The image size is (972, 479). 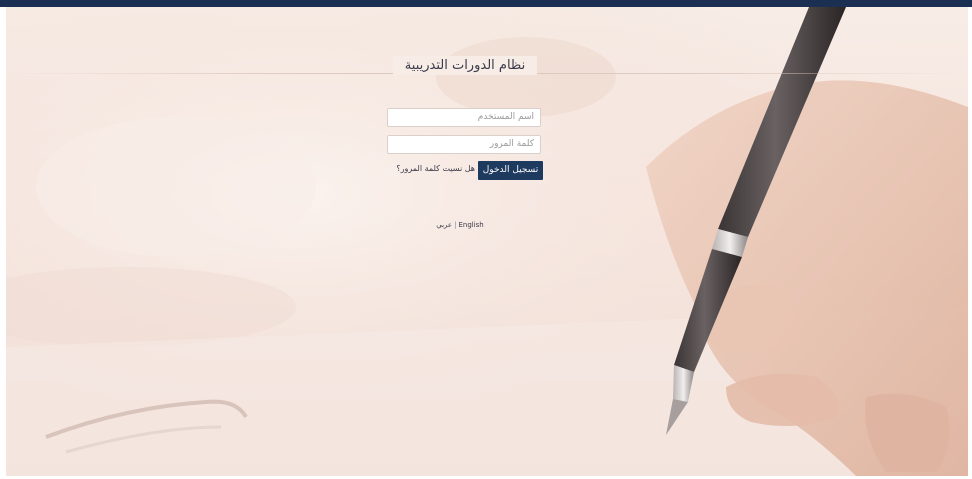 I want to click on language-arabic-link: عربي, so click(x=444, y=225).